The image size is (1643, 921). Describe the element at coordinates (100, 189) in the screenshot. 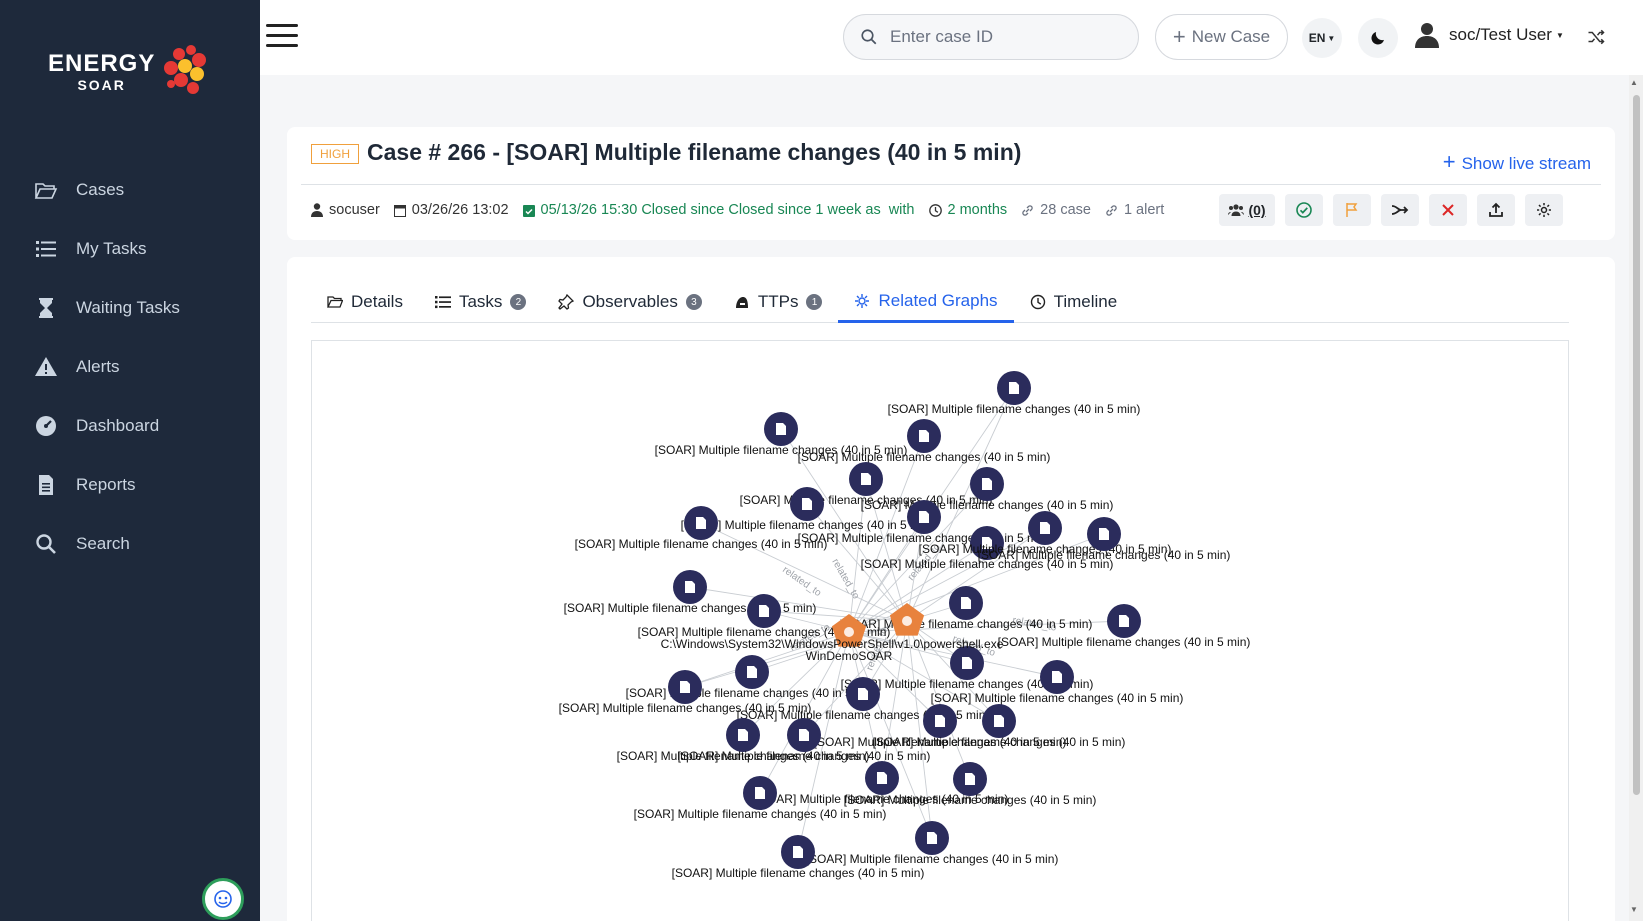

I see `sidebar-item-label: Cases` at that location.